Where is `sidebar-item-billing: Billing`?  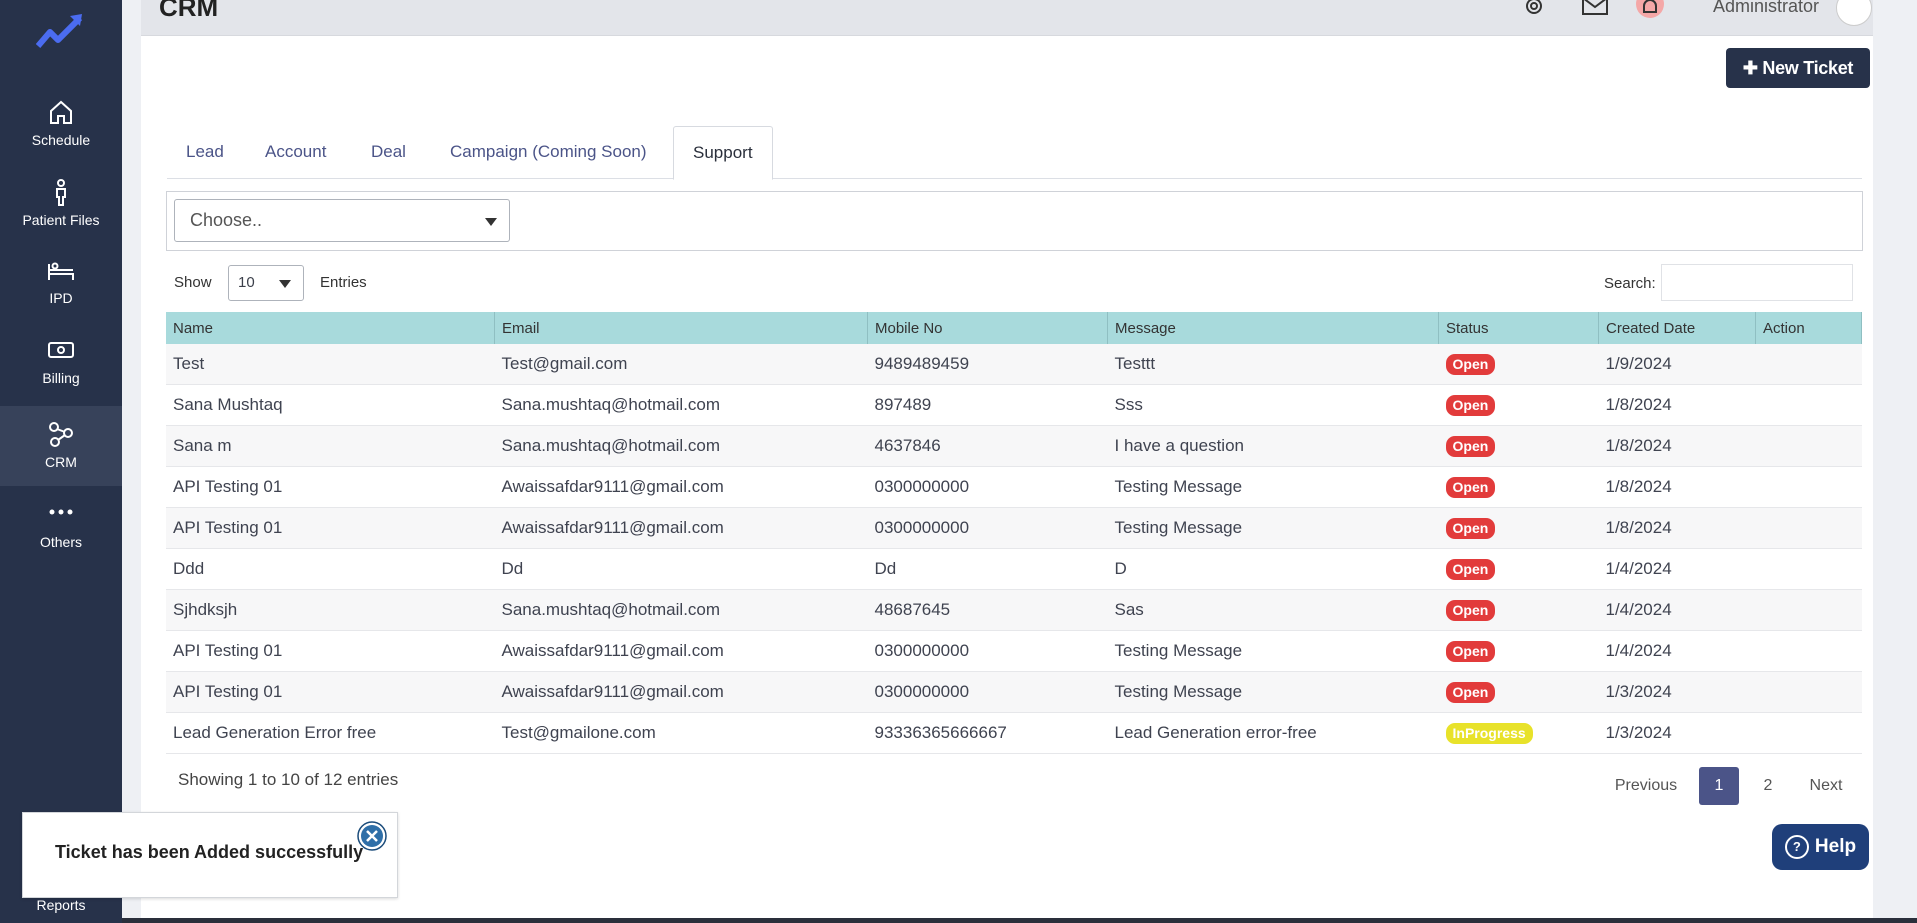
sidebar-item-billing: Billing is located at coordinates (61, 364).